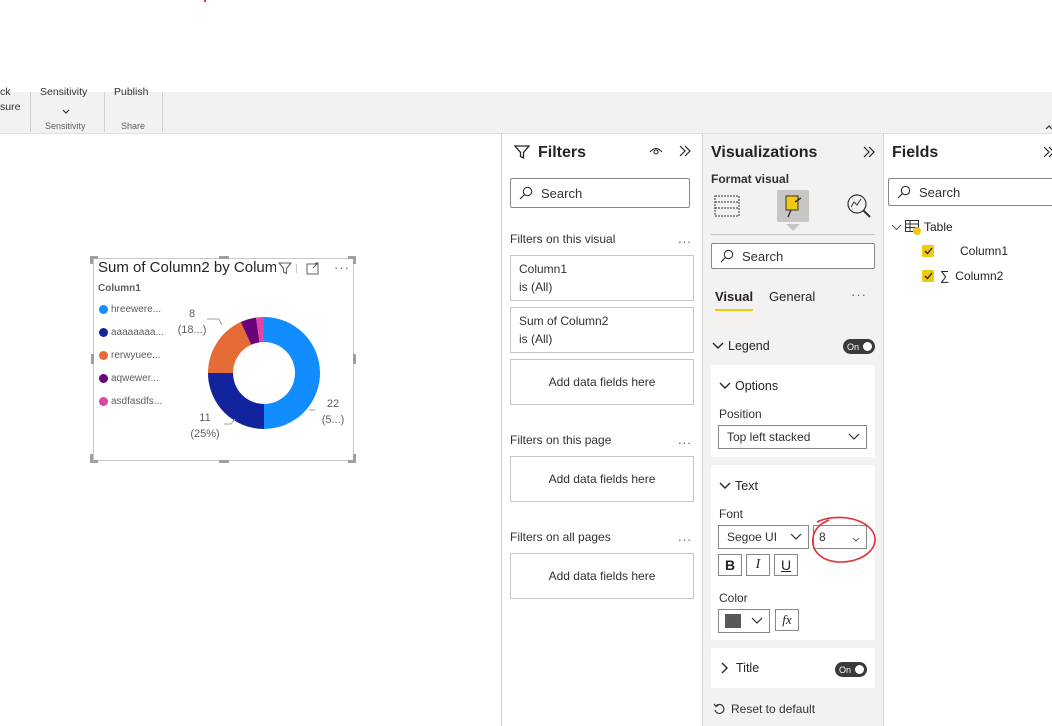  I want to click on build-visual-icon, so click(727, 208).